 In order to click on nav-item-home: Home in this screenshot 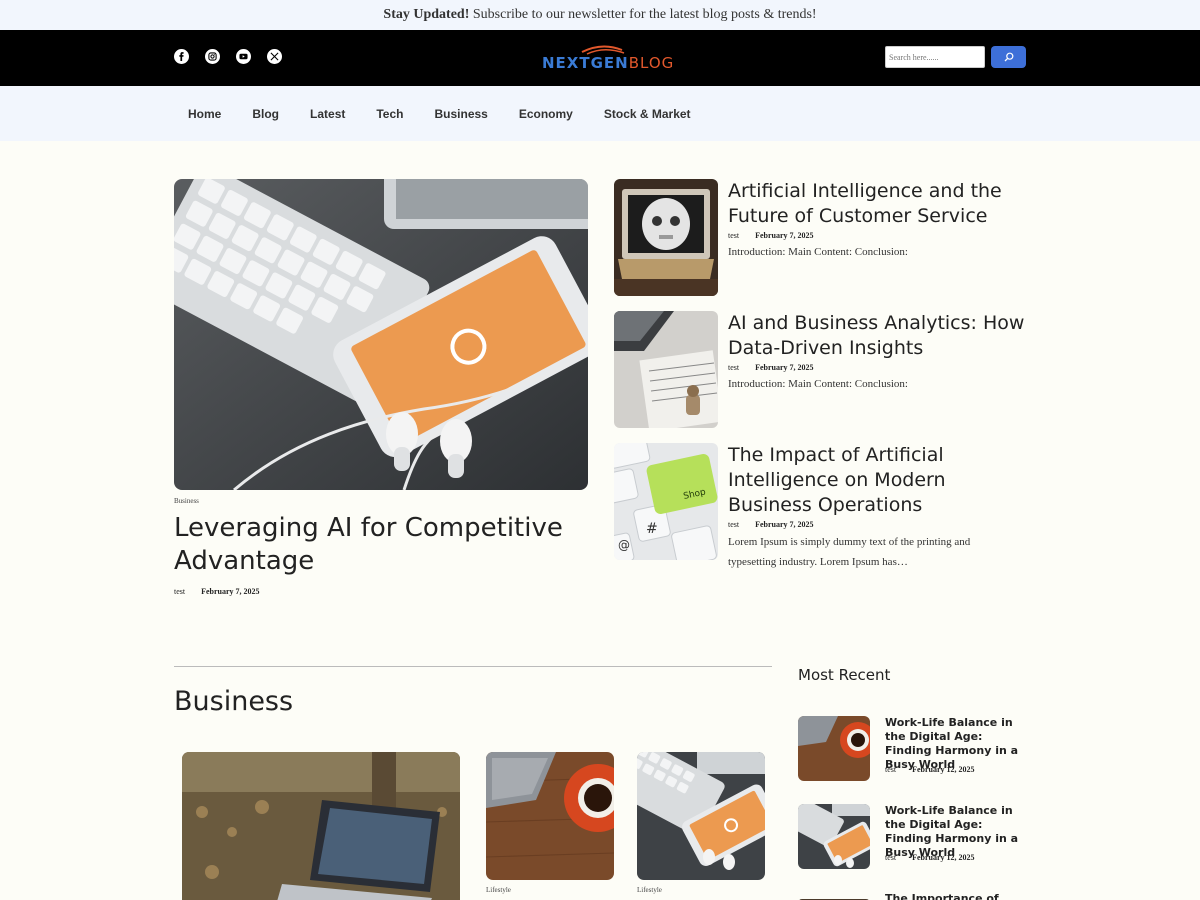, I will do `click(204, 114)`.